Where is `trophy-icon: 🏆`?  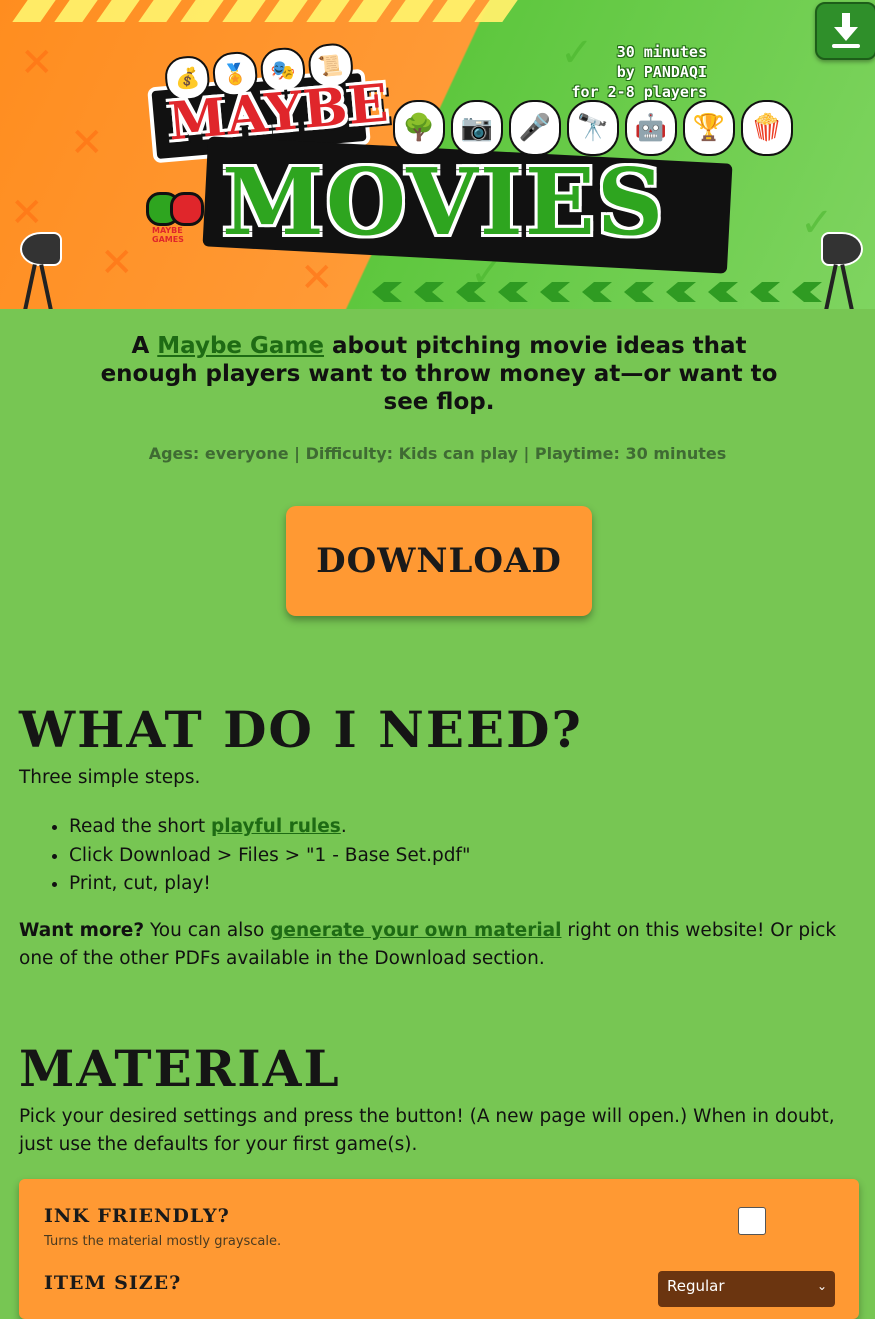
trophy-icon: 🏆 is located at coordinates (709, 128).